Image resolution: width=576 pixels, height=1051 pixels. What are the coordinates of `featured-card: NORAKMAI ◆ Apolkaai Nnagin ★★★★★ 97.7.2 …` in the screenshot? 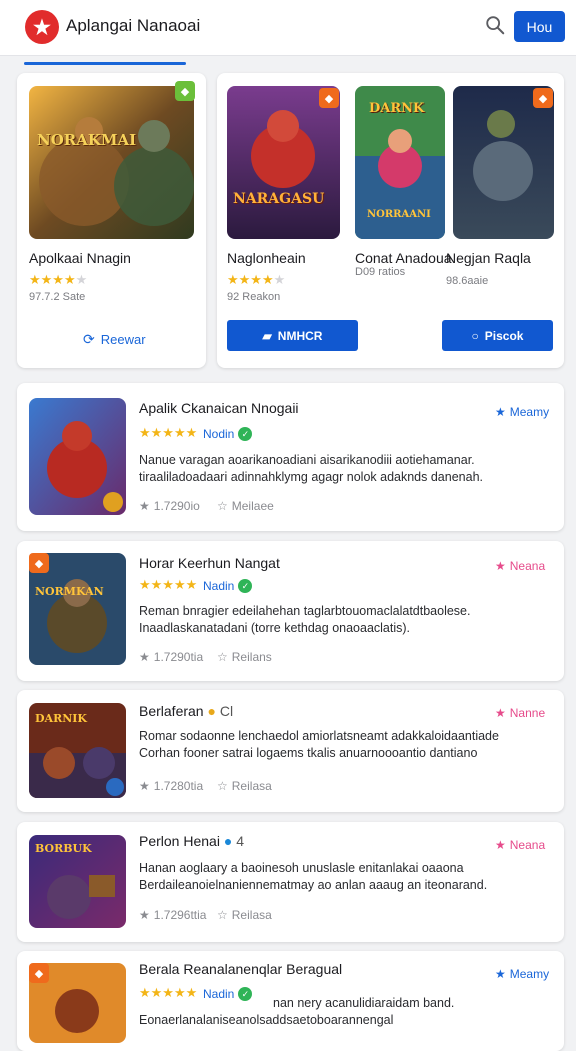 It's located at (111, 220).